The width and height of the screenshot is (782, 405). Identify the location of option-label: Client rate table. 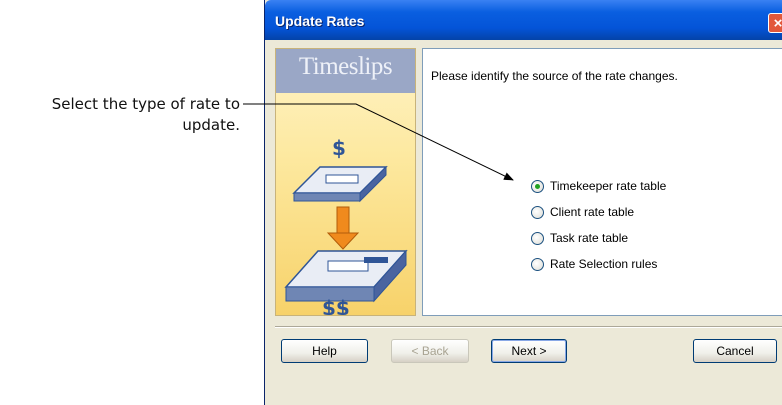
(592, 212).